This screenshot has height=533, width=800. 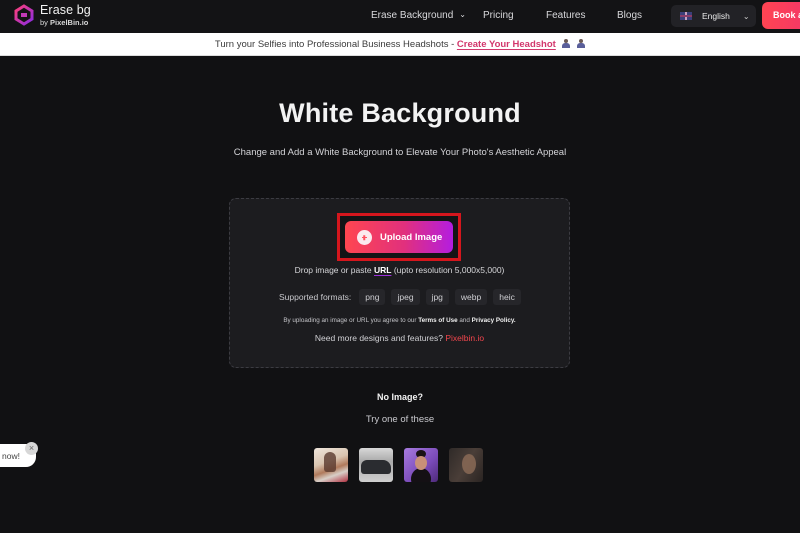 I want to click on terms-of-use-link: Terms of Use, so click(x=437, y=320).